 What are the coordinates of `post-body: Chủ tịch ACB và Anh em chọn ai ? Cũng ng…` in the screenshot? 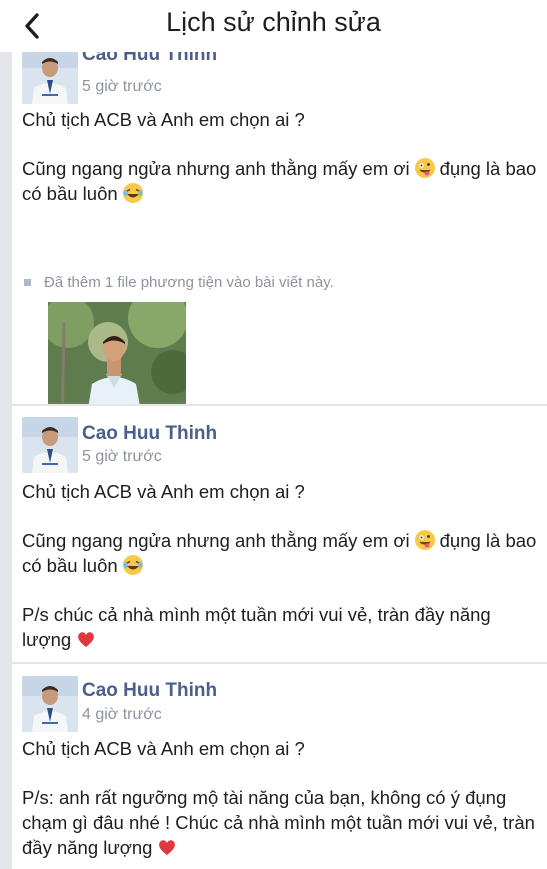 It's located at (282, 156).